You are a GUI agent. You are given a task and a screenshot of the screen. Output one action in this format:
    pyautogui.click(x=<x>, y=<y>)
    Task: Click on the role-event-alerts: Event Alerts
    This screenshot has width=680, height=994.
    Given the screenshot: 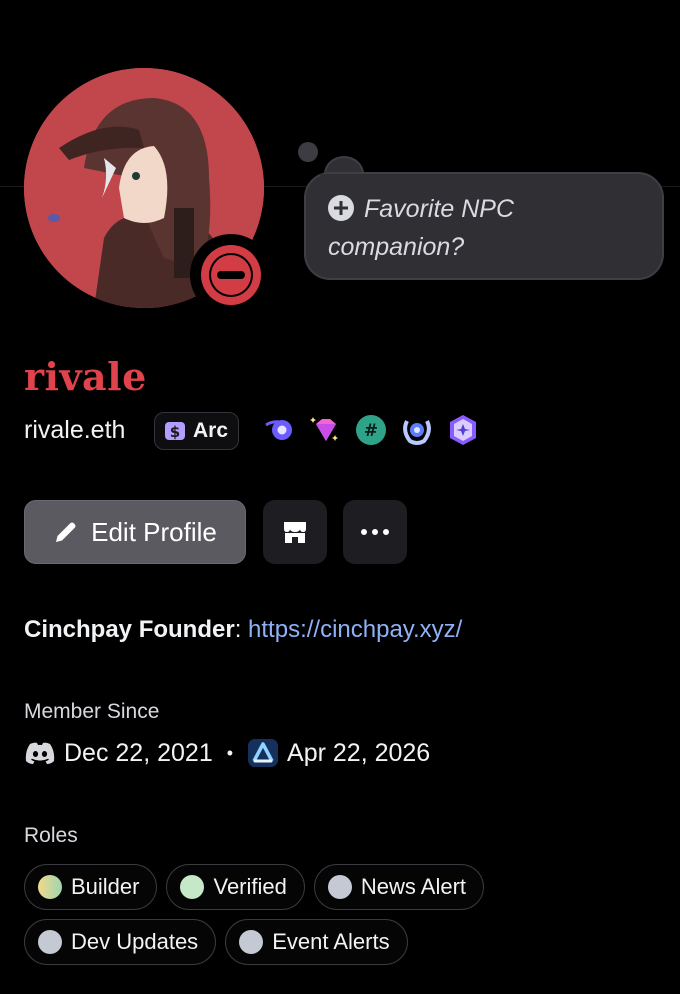 What is the action you would take?
    pyautogui.click(x=316, y=942)
    